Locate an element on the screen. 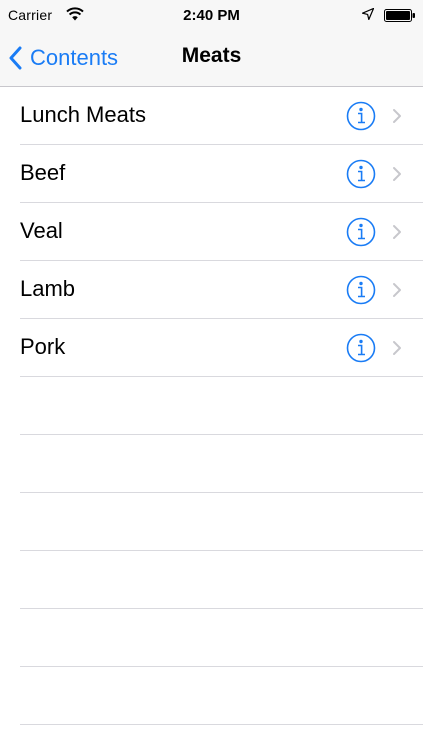 Image resolution: width=423 pixels, height=750 pixels. list-item-label: Lunch Meats is located at coordinates (83, 114).